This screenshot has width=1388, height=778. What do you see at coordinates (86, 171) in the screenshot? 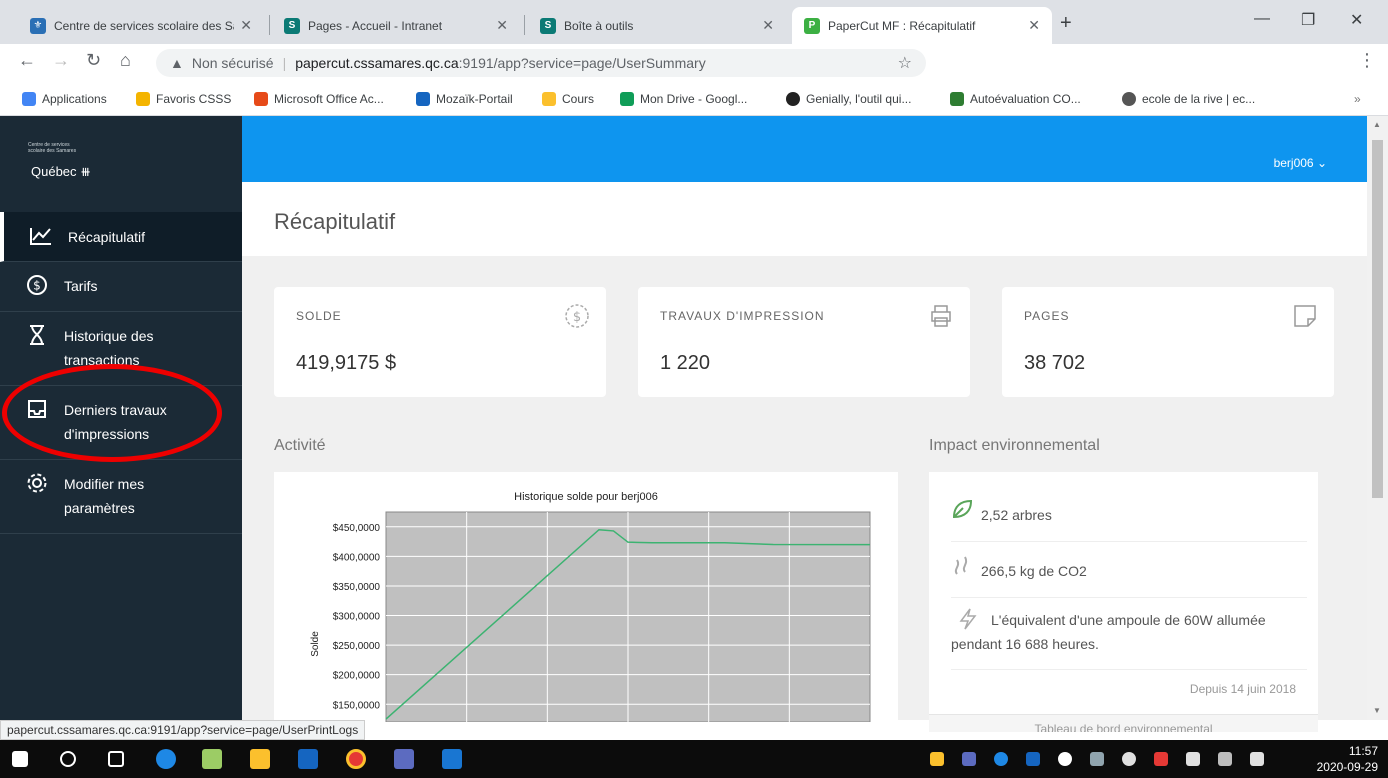
I see `fleurdelise-icon: ⧻` at bounding box center [86, 171].